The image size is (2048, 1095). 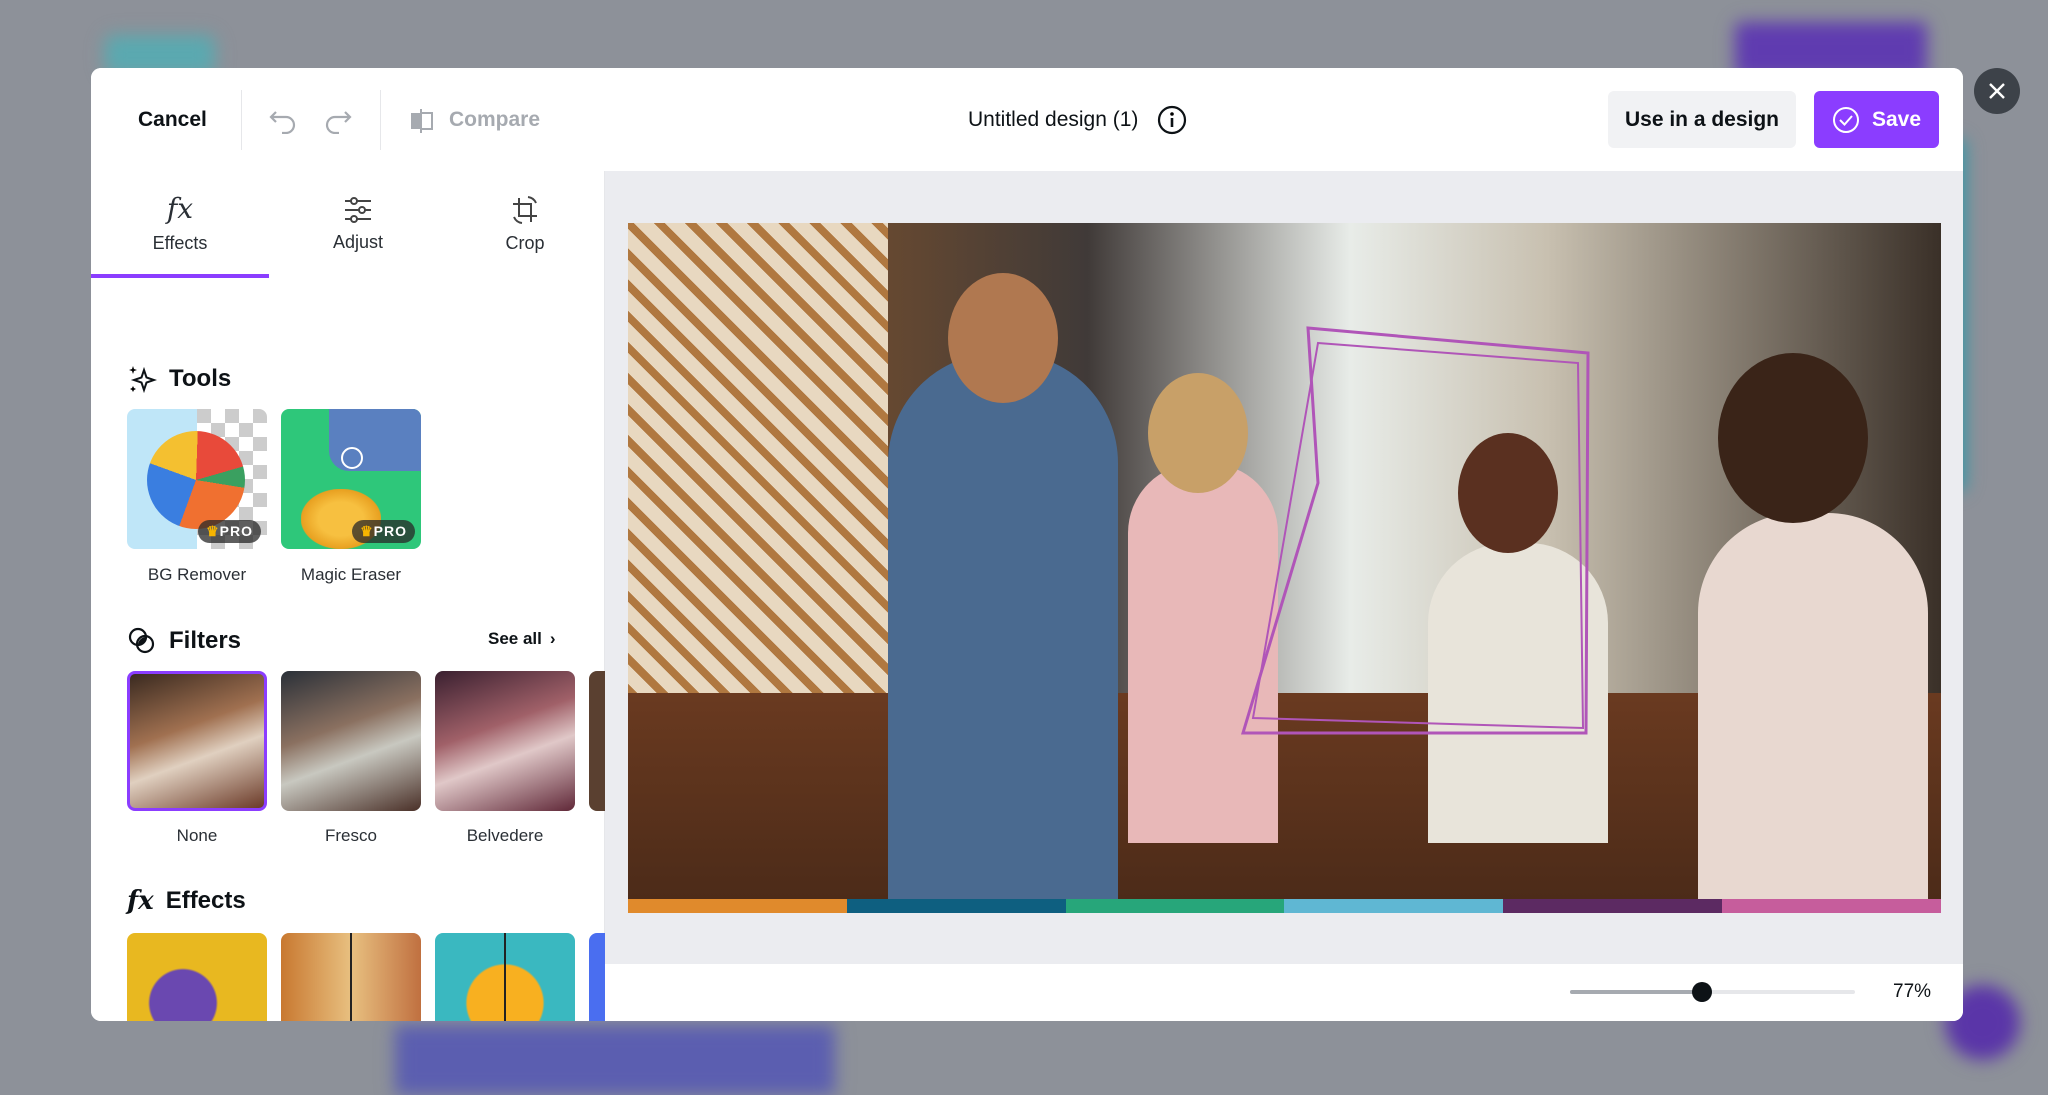 I want to click on effect-duotone, so click(x=197, y=977).